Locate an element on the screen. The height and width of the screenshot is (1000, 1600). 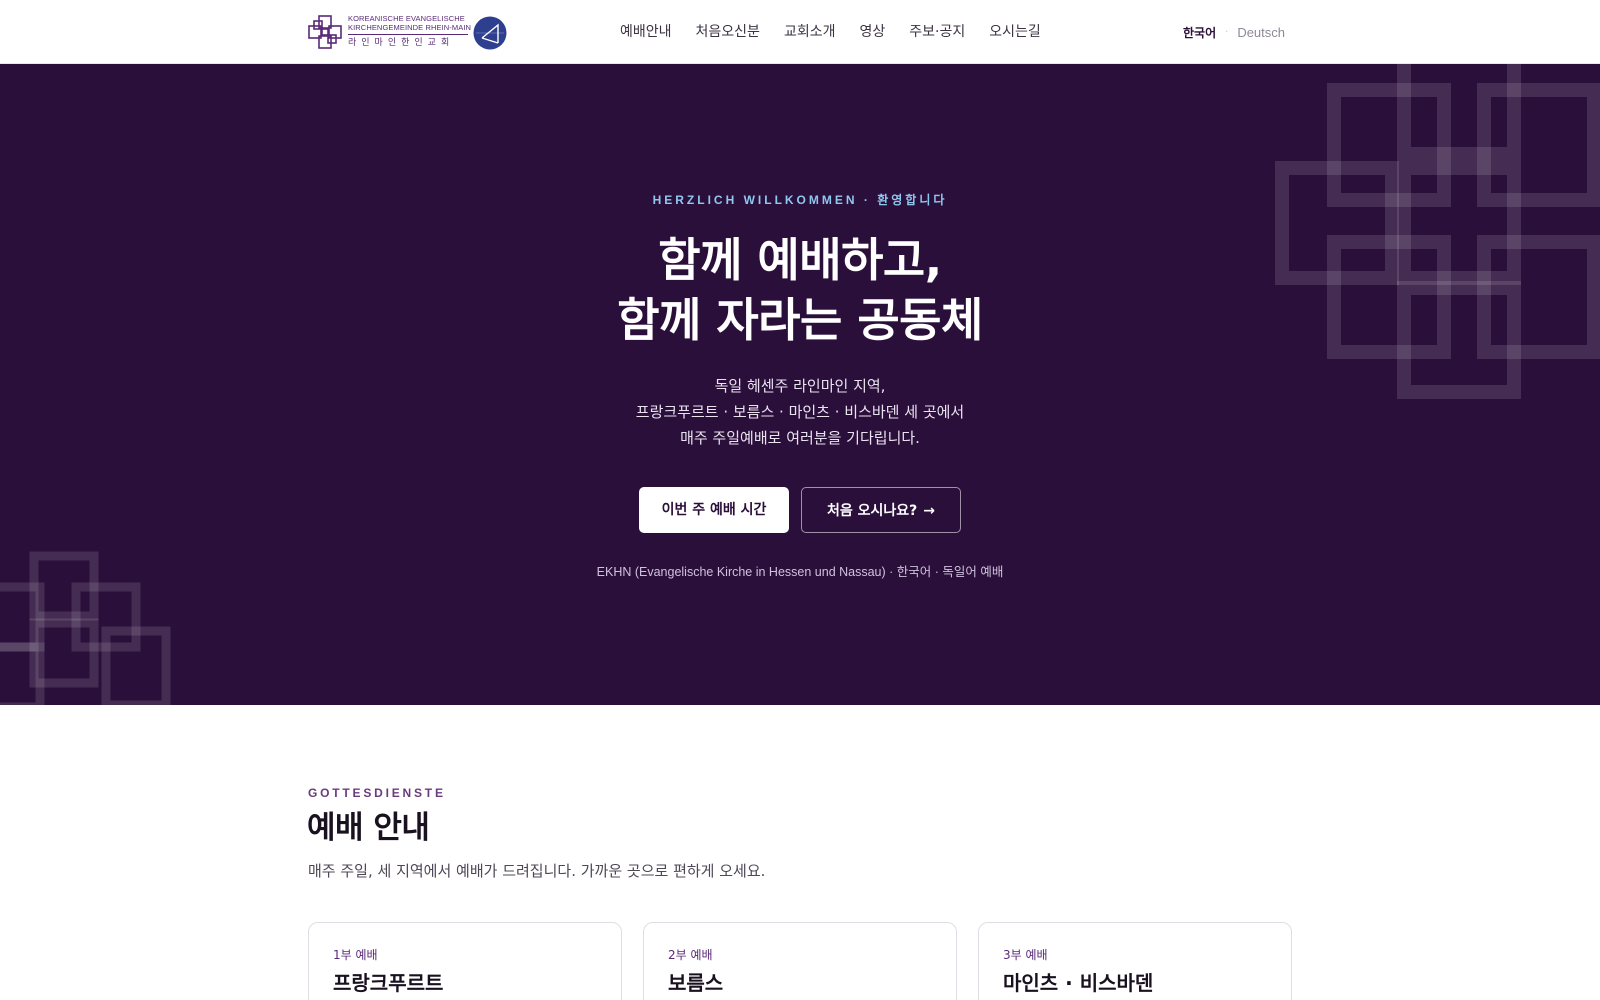
service-card-label: 3부 예배 is located at coordinates (1025, 955).